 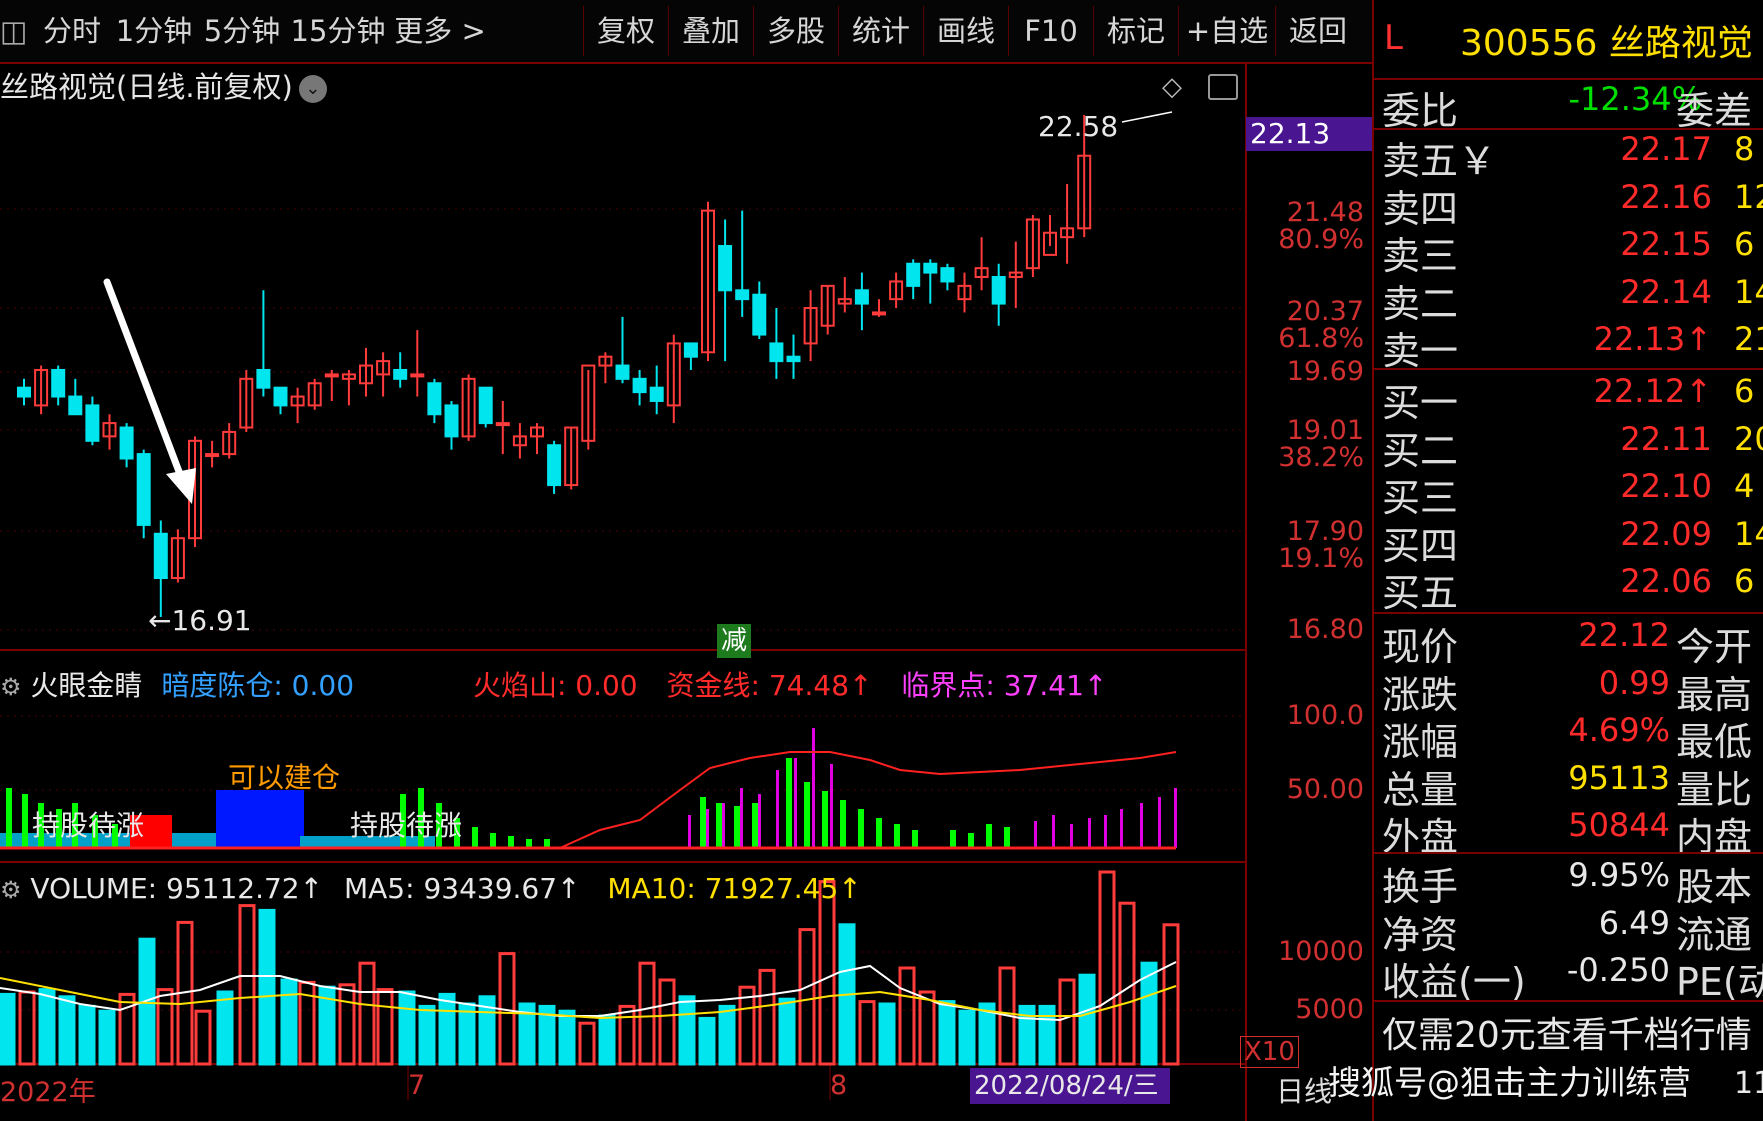 What do you see at coordinates (1568, 613) in the screenshot?
I see `divider` at bounding box center [1568, 613].